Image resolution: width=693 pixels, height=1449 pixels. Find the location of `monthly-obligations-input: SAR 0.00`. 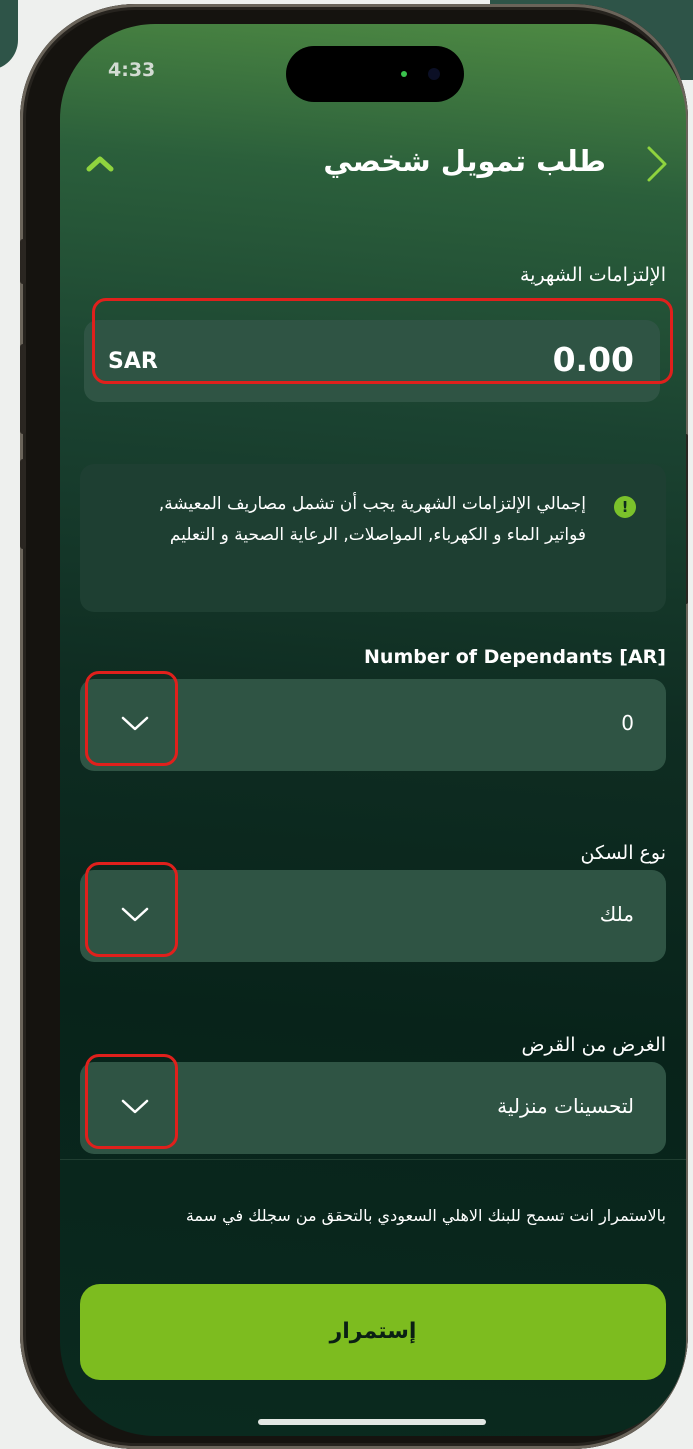

monthly-obligations-input: SAR 0.00 is located at coordinates (372, 361).